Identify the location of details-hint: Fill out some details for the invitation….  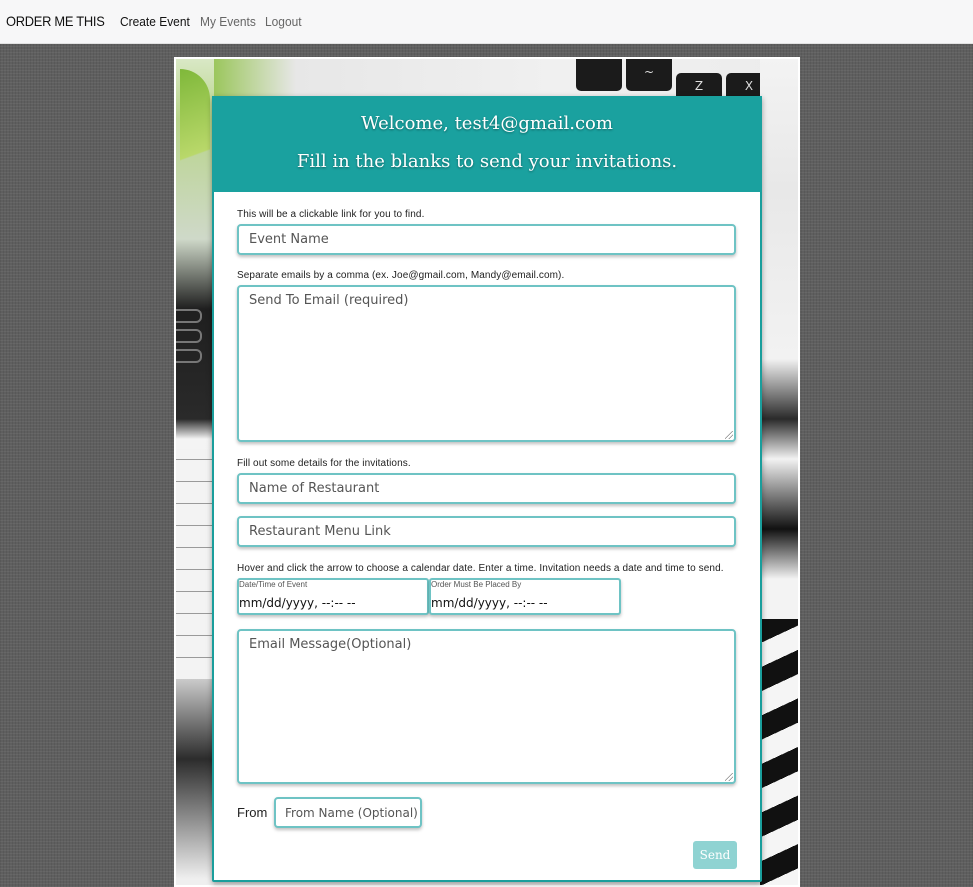
(324, 463).